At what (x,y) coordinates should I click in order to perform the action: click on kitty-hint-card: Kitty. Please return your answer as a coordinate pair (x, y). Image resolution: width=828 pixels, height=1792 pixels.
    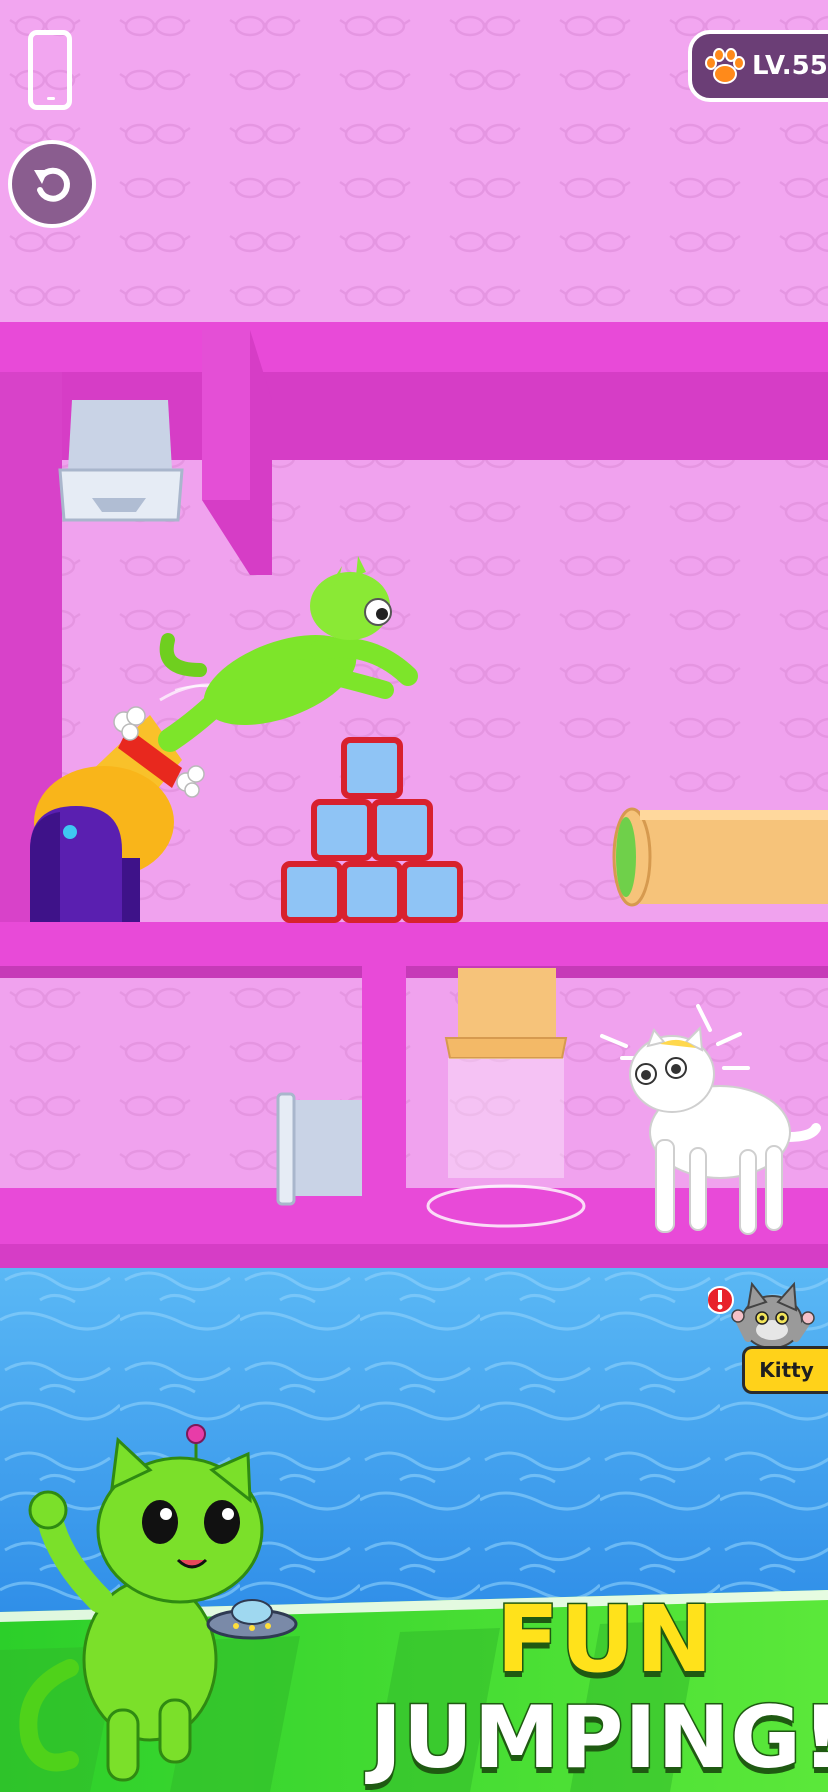
    Looking at the image, I should click on (768, 1339).